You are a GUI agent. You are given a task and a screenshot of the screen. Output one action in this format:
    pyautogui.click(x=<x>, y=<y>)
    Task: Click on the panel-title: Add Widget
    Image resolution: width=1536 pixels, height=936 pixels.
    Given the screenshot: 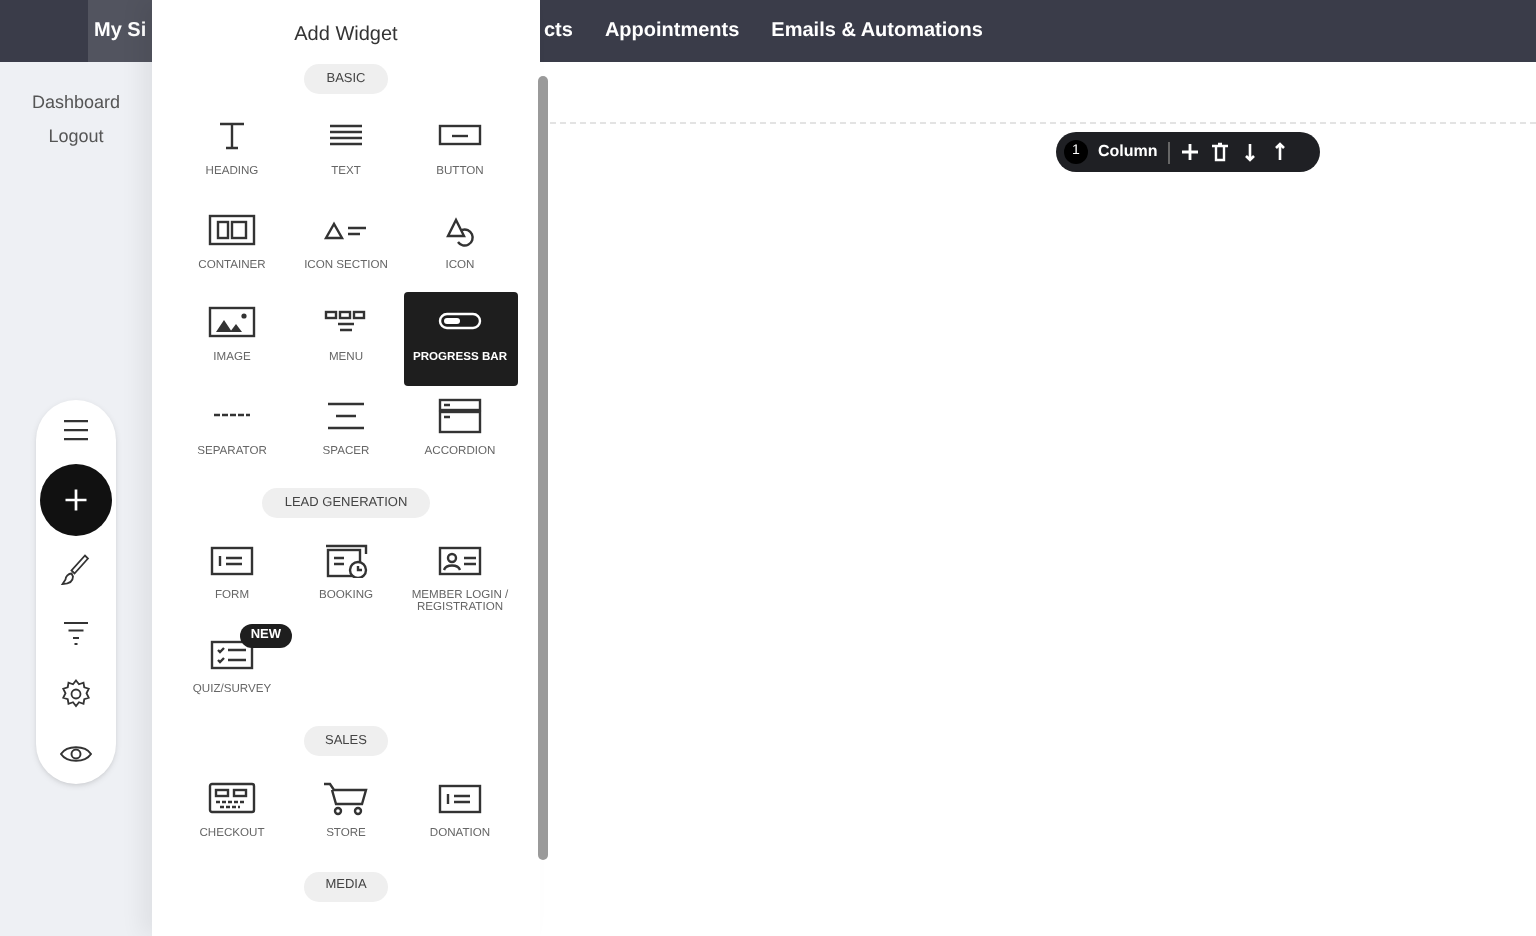 What is the action you would take?
    pyautogui.click(x=346, y=36)
    